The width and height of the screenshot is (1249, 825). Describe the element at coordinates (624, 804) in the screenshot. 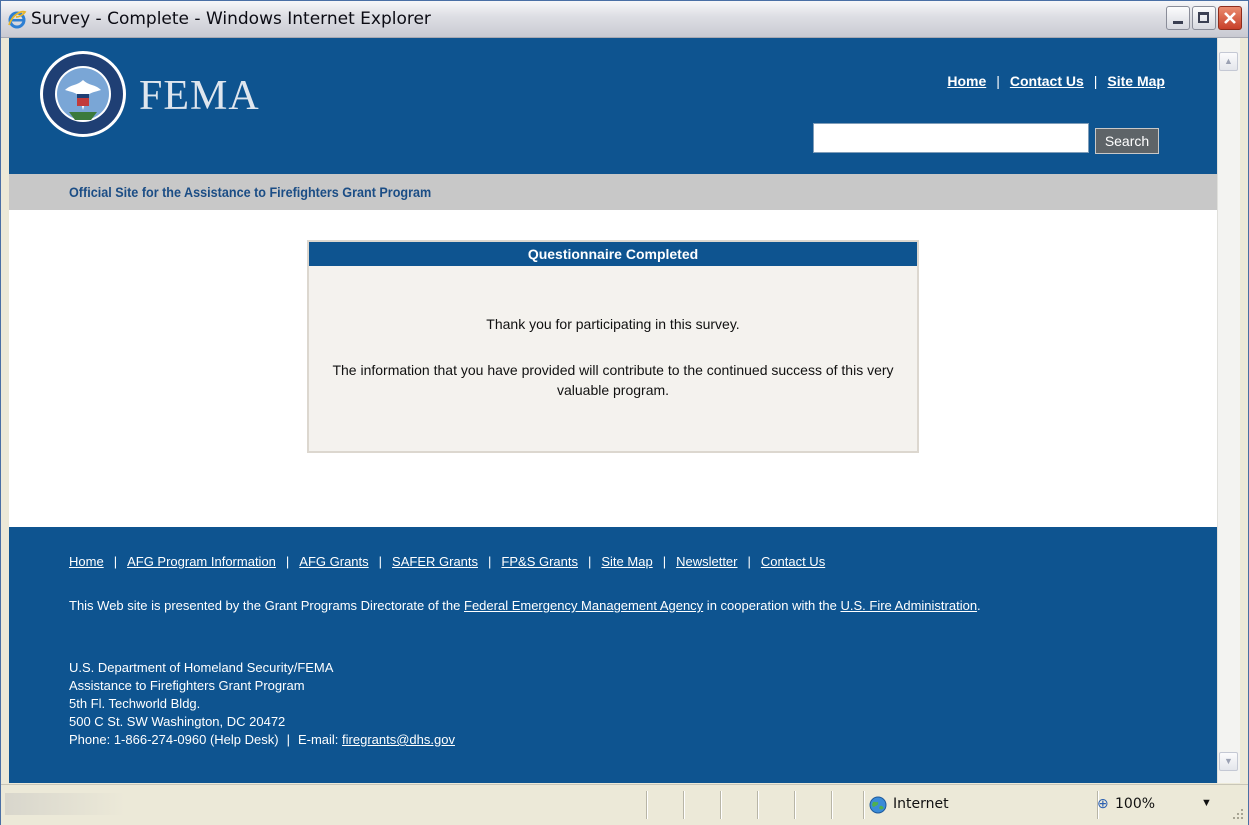

I see `status-bar: Internet ⊕ 100% ▼` at that location.